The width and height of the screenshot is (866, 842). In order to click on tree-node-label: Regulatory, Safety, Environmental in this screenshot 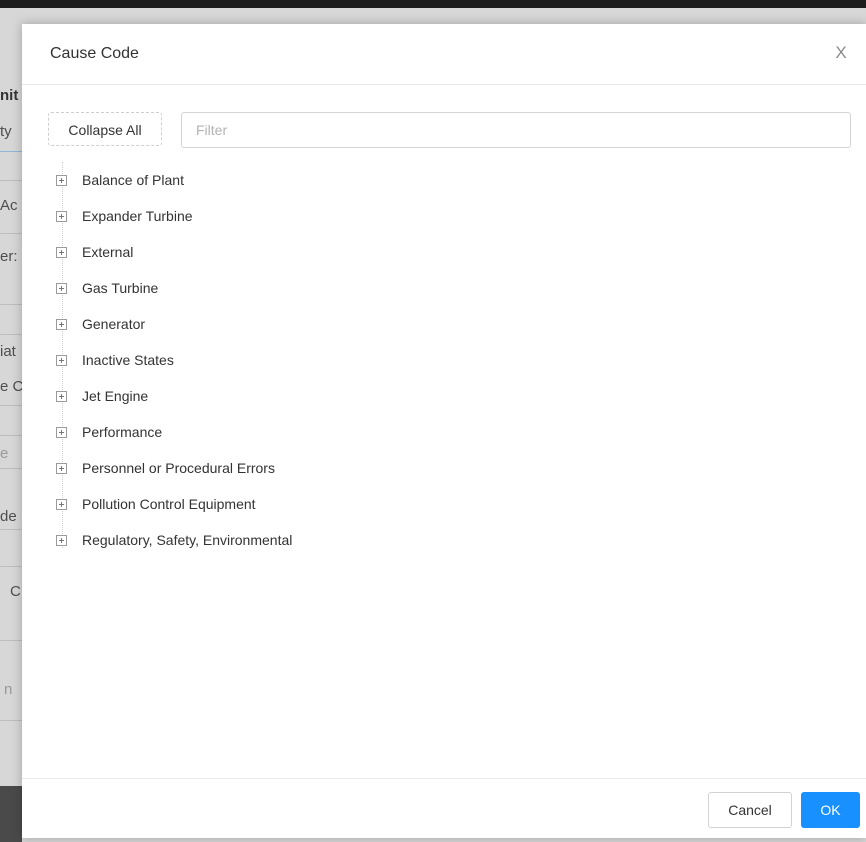, I will do `click(187, 540)`.